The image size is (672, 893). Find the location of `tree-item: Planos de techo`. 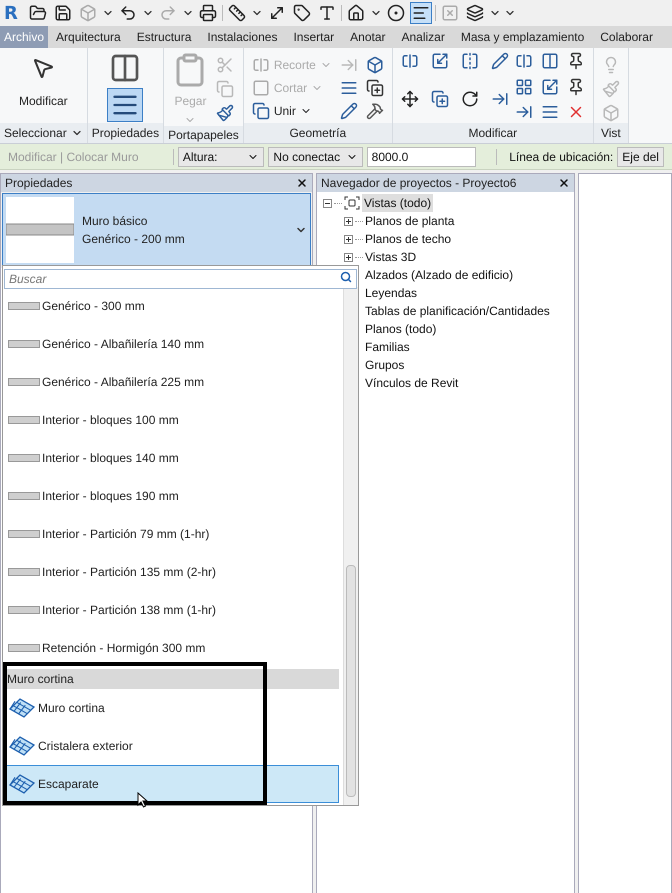

tree-item: Planos de techo is located at coordinates (408, 239).